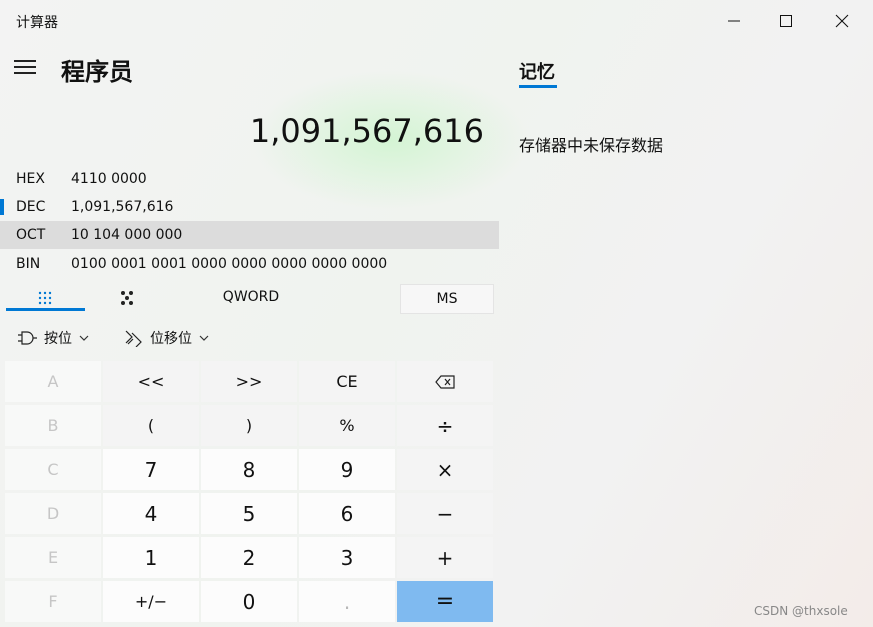 The image size is (873, 627). Describe the element at coordinates (37, 23) in the screenshot. I see `app-title: 计算器` at that location.